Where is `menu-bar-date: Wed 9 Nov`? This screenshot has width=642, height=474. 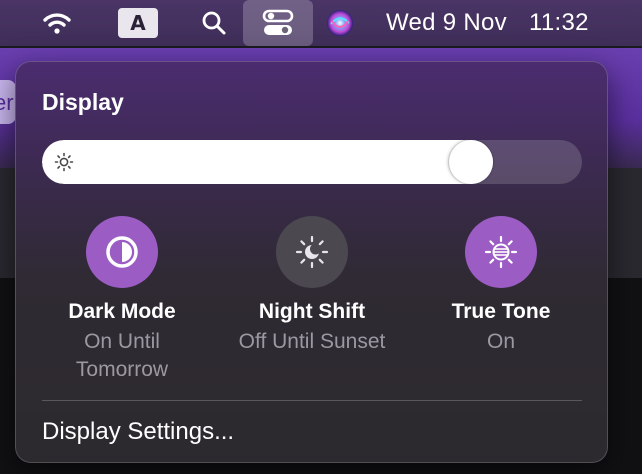
menu-bar-date: Wed 9 Nov is located at coordinates (446, 22).